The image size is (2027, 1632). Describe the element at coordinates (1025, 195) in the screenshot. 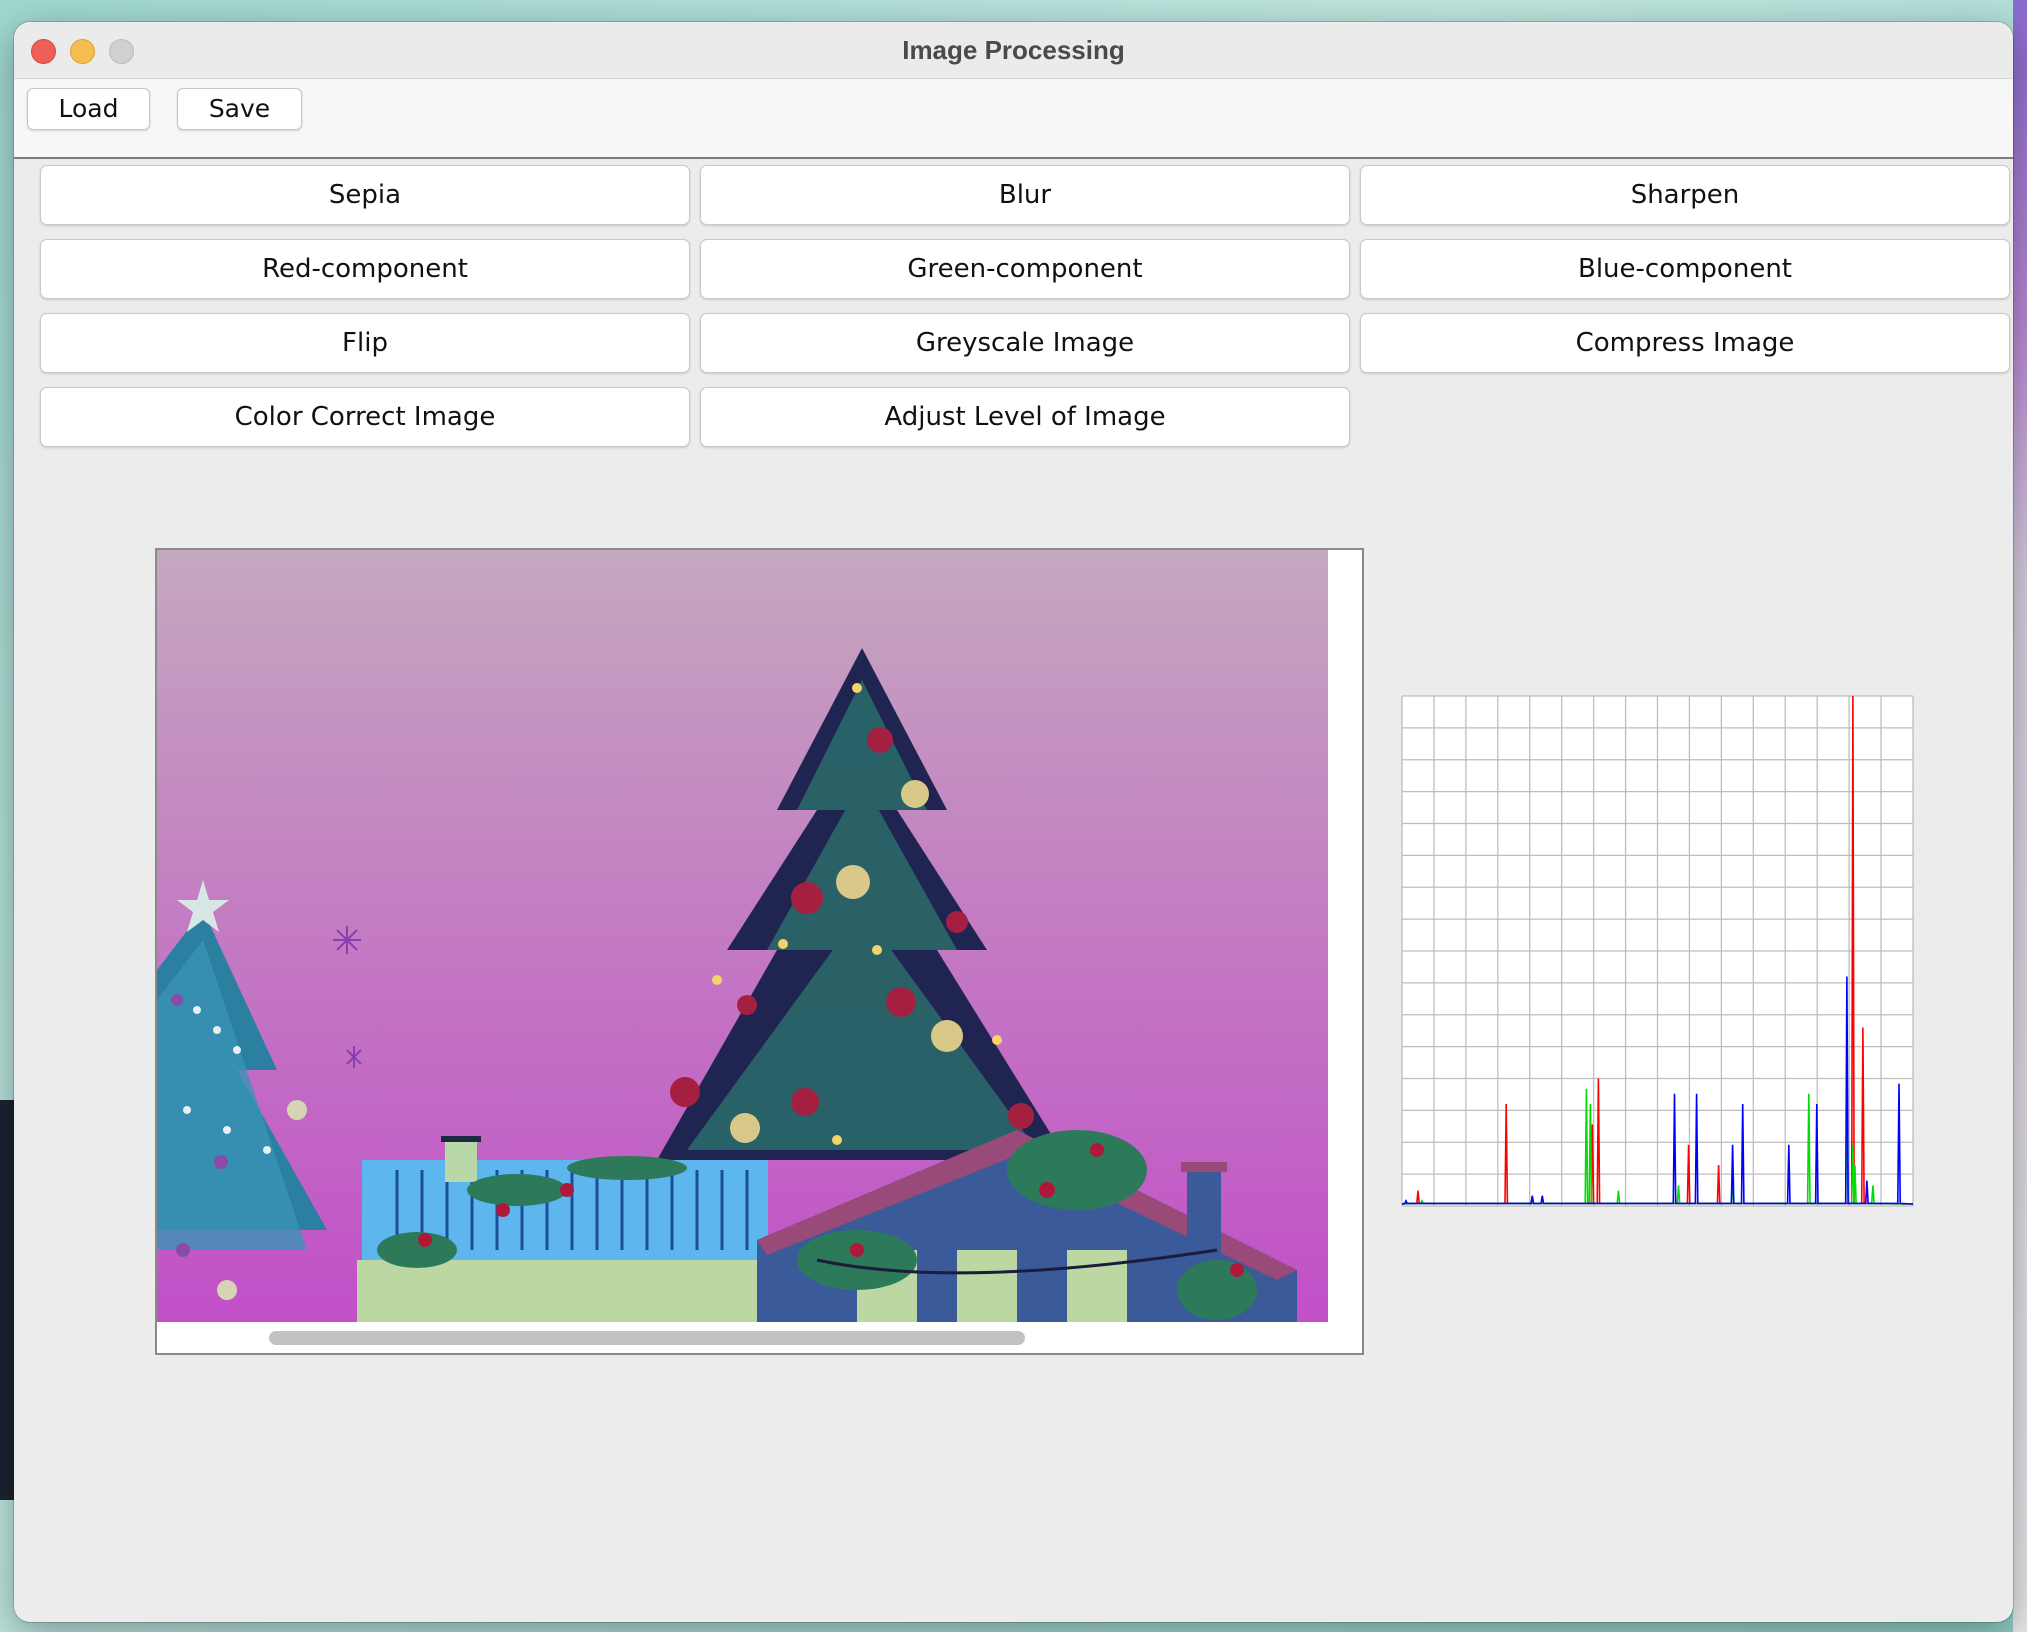

I see `blur-button: Blur` at that location.